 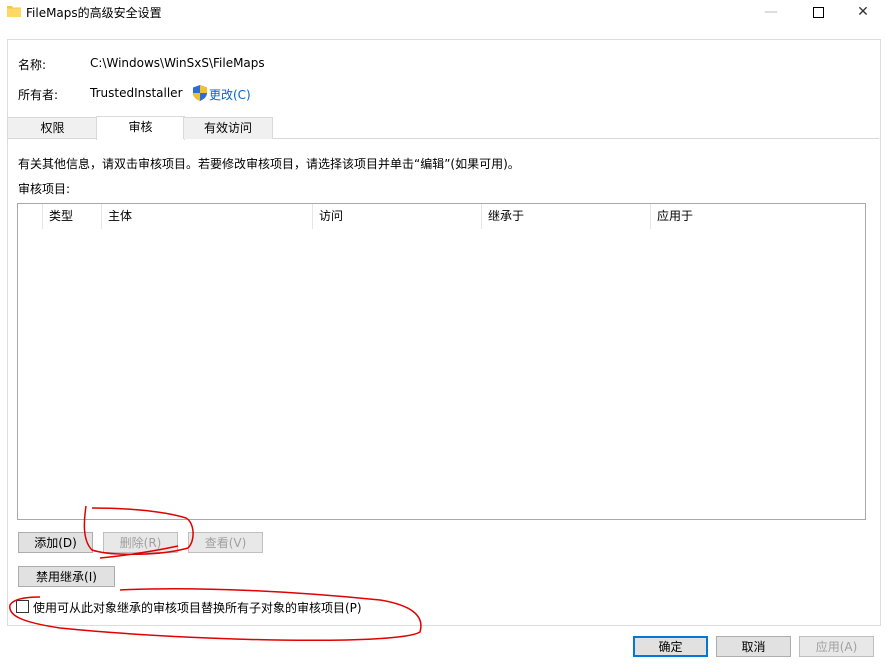 I want to click on cancel-button: 取消, so click(x=753, y=646).